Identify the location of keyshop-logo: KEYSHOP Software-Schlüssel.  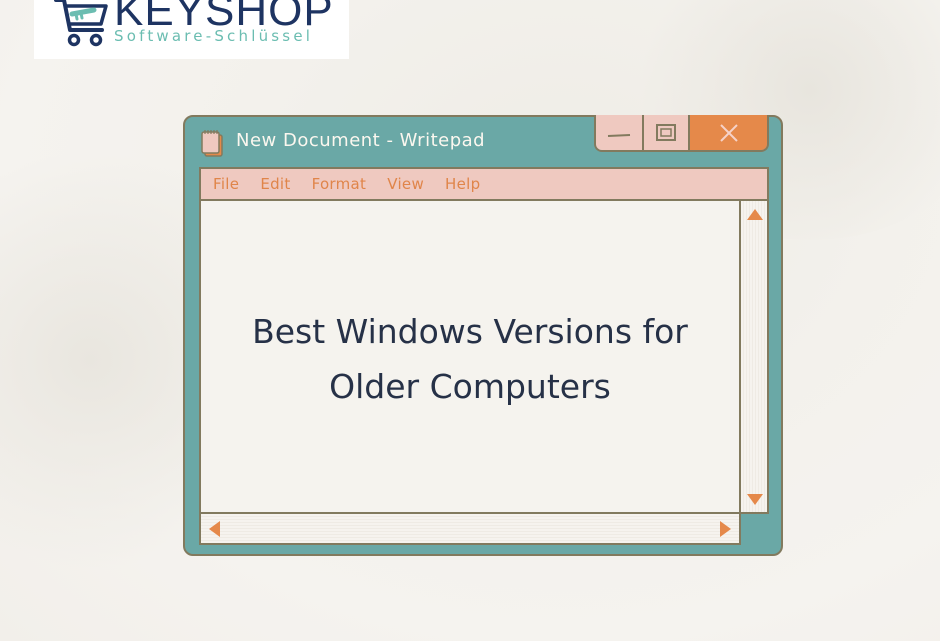
(191, 29).